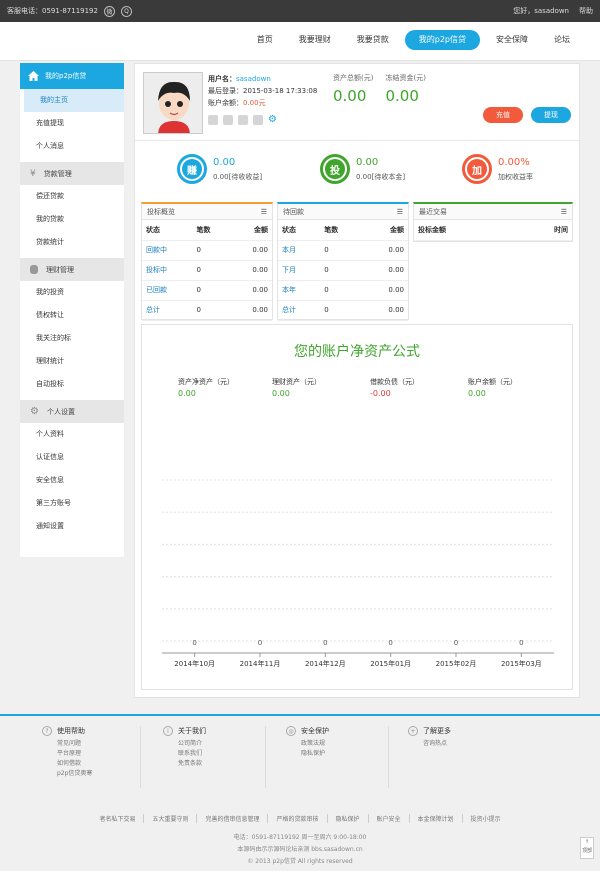 The height and width of the screenshot is (871, 600). What do you see at coordinates (238, 176) in the screenshot?
I see `stat-label: 0.00[待收收益]` at bounding box center [238, 176].